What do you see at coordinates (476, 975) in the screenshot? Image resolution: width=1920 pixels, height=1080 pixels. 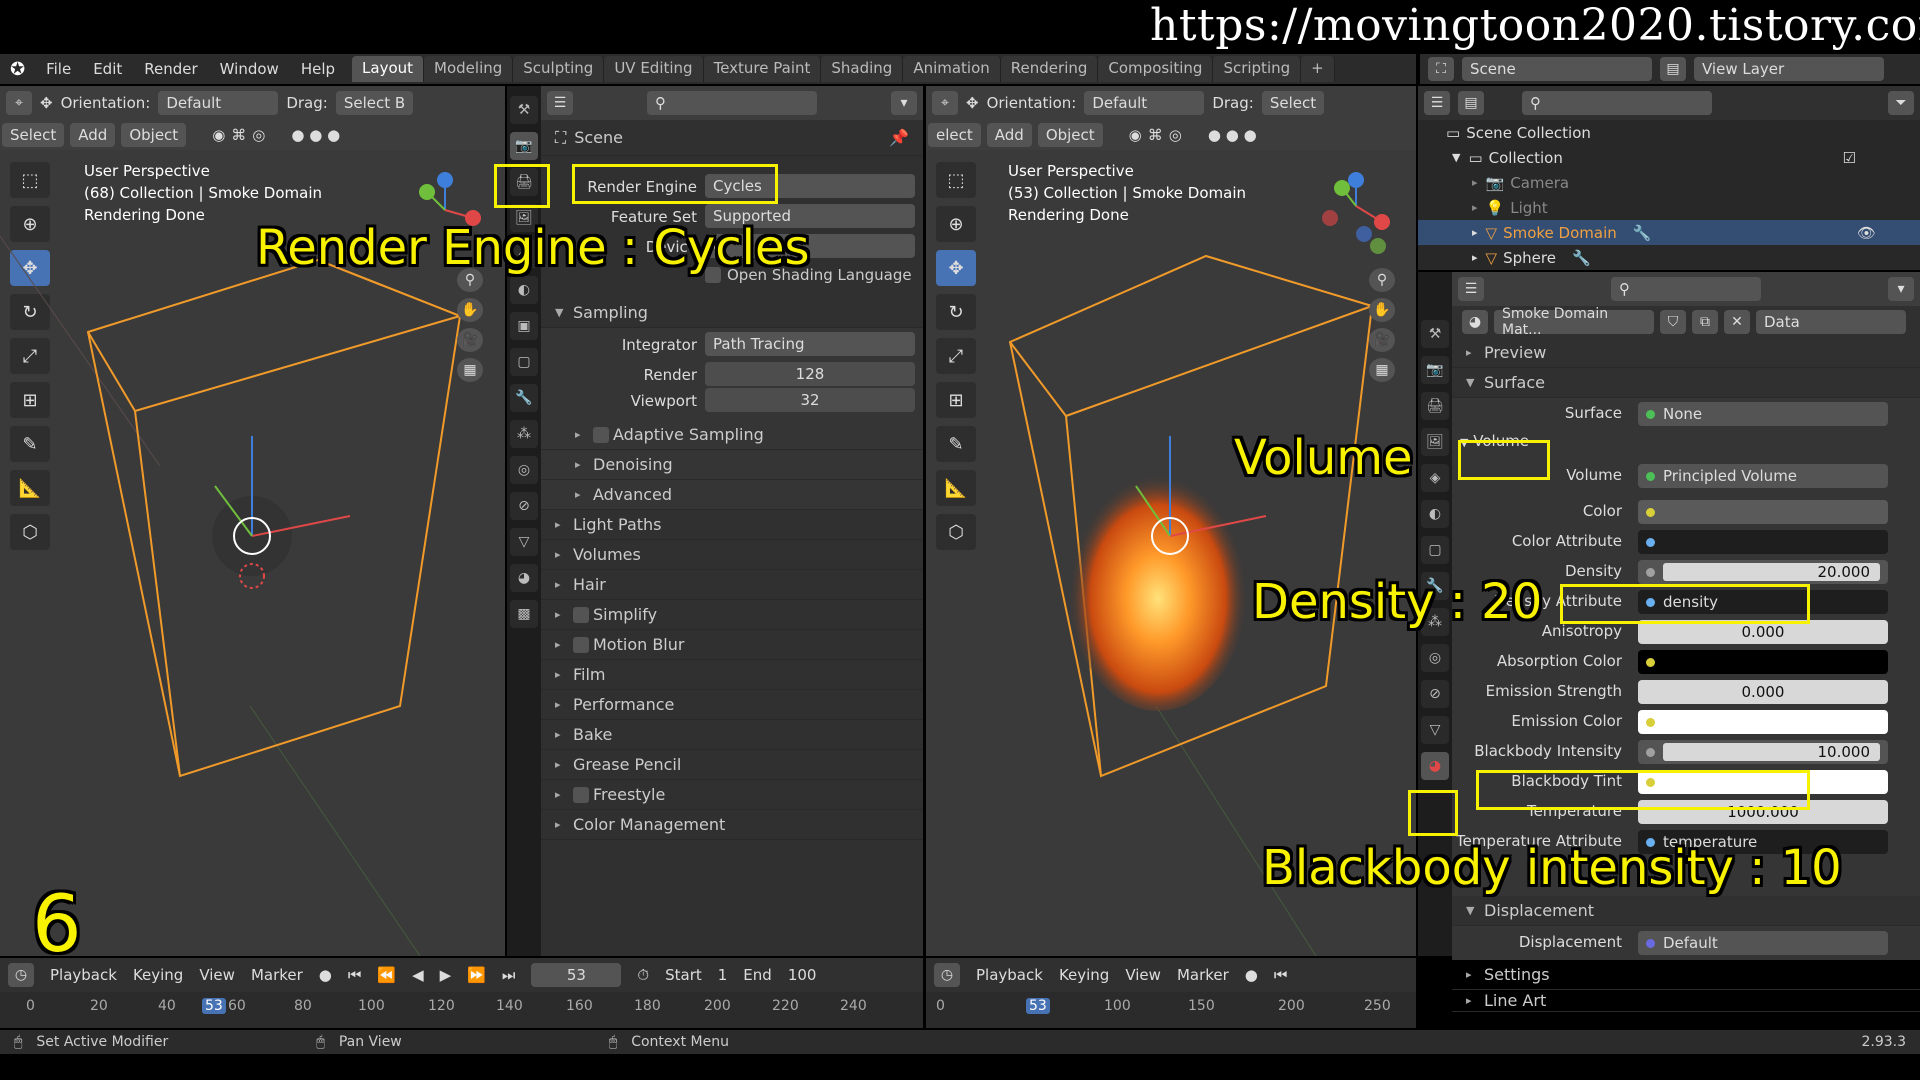 I see `next-keyframe-icon: ⏩` at bounding box center [476, 975].